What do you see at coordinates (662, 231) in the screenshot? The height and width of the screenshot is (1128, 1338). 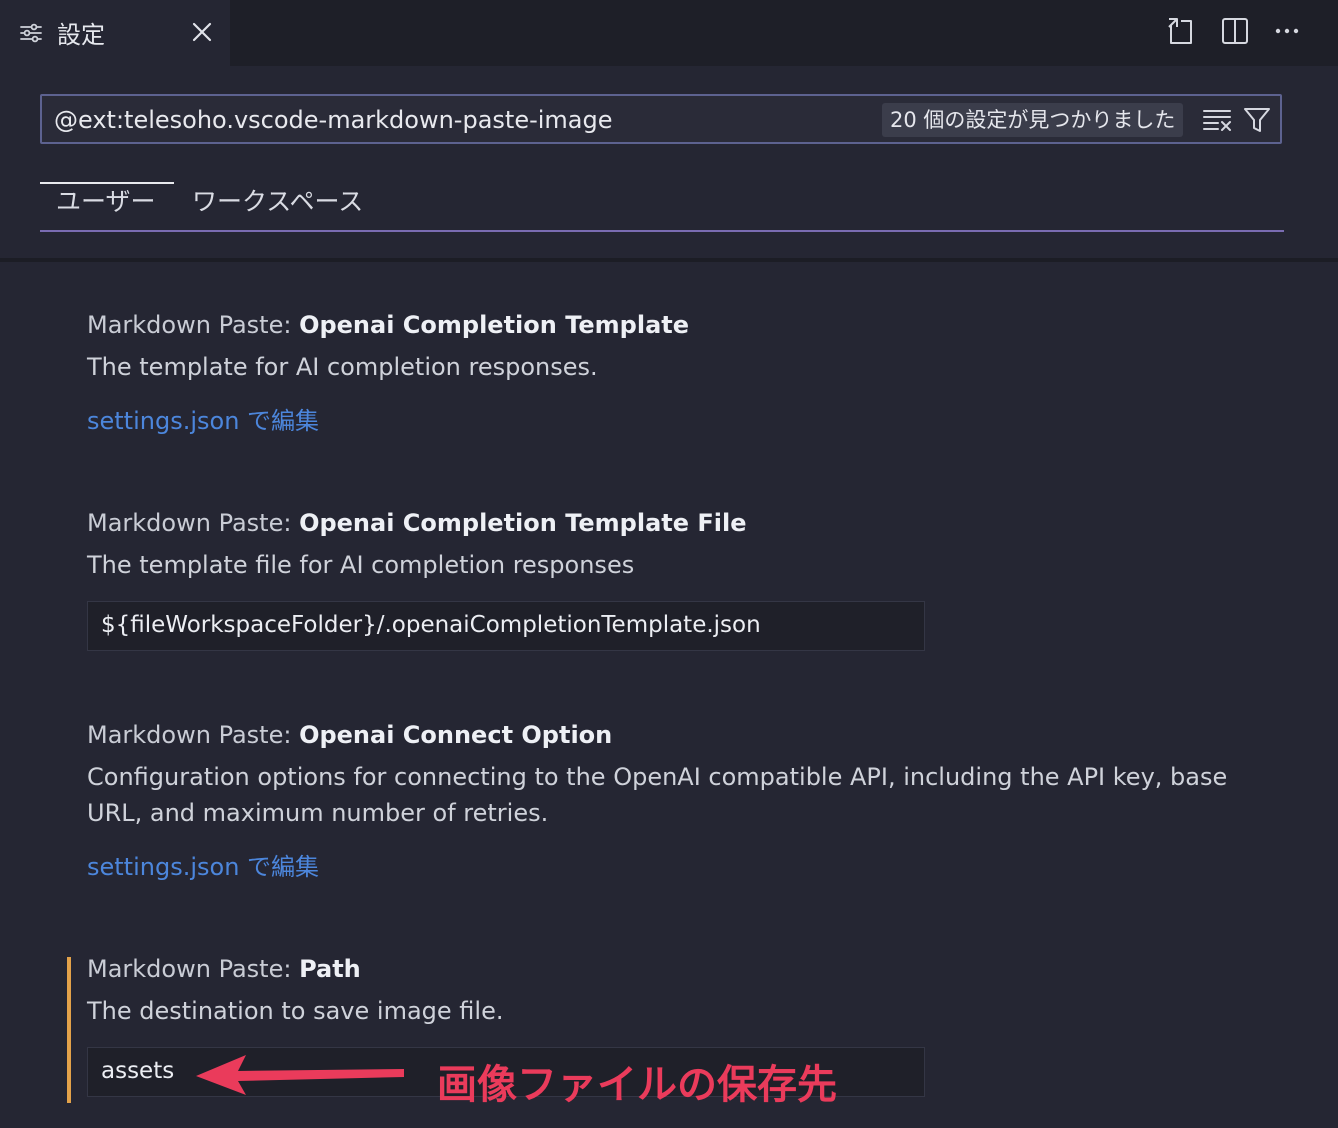 I see `tabs-divider` at bounding box center [662, 231].